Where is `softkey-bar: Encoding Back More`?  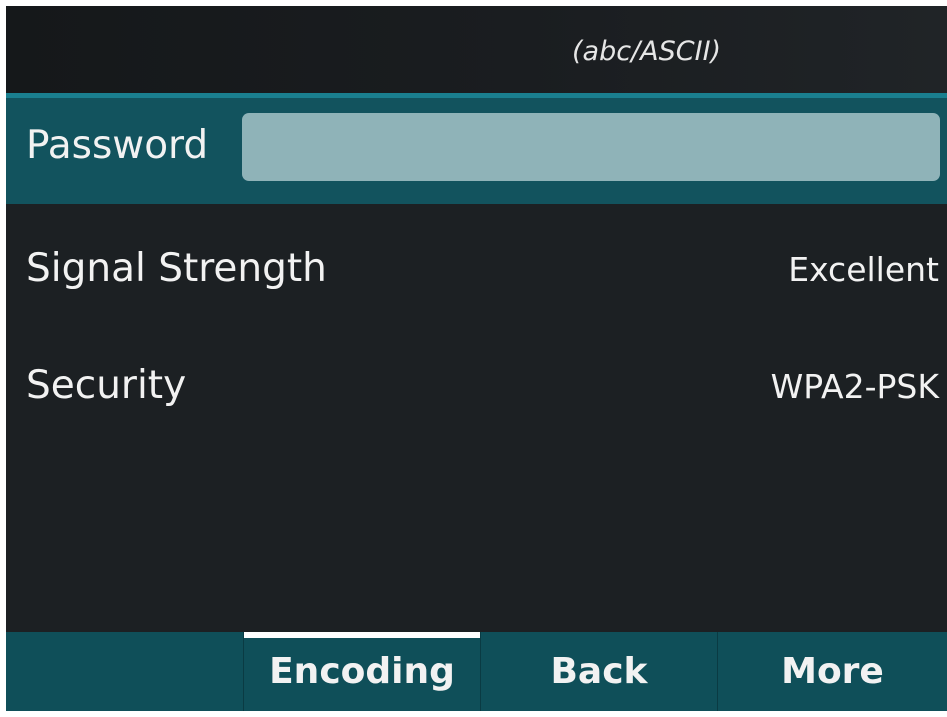
softkey-bar: Encoding Back More is located at coordinates (476, 671).